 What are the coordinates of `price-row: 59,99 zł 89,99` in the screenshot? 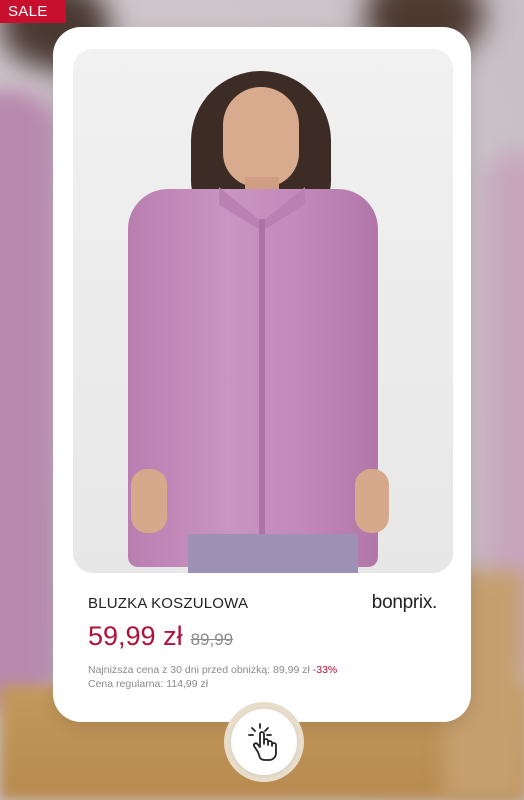 It's located at (160, 636).